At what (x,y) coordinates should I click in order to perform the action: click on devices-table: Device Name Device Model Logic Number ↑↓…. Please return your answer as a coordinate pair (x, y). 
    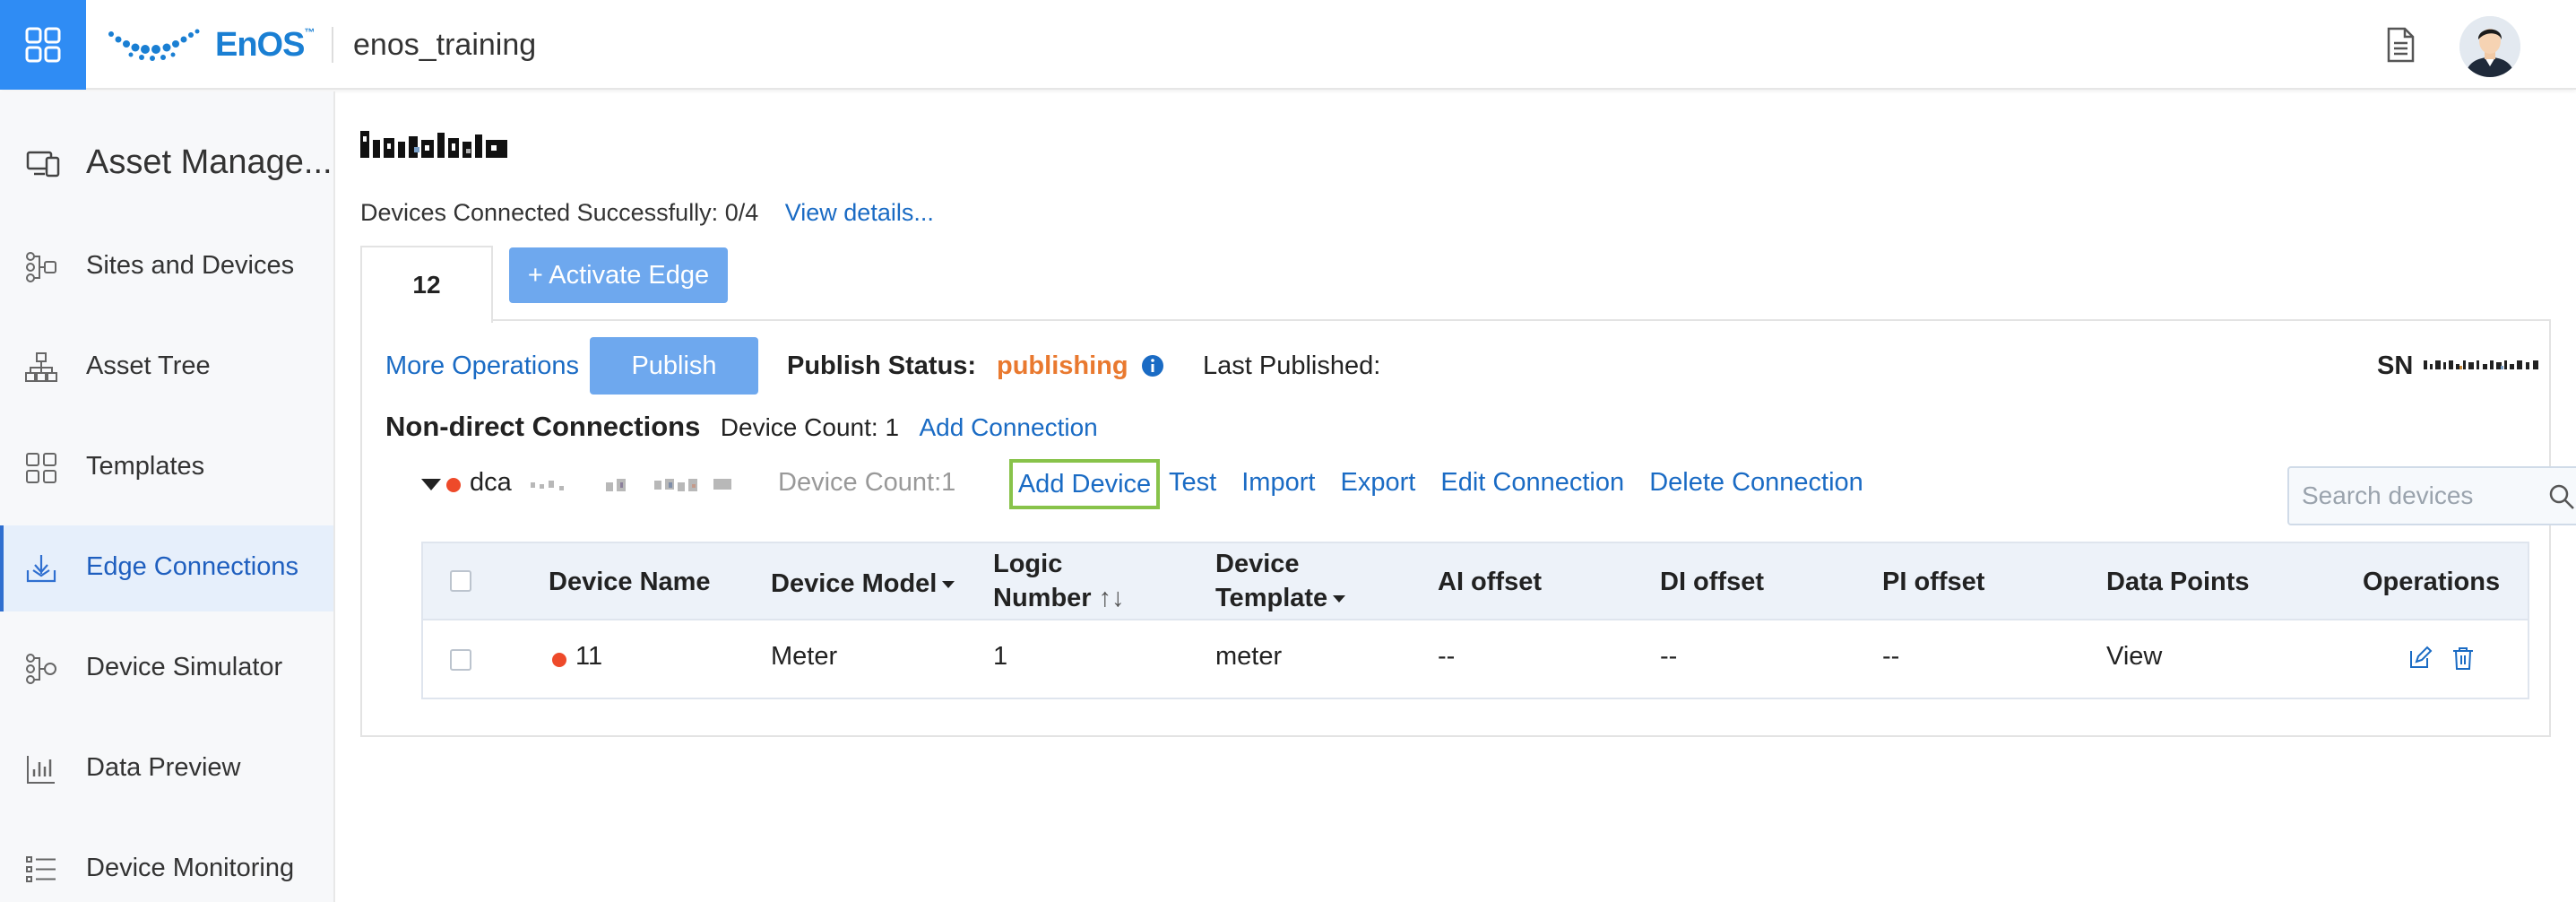
    Looking at the image, I should click on (1475, 620).